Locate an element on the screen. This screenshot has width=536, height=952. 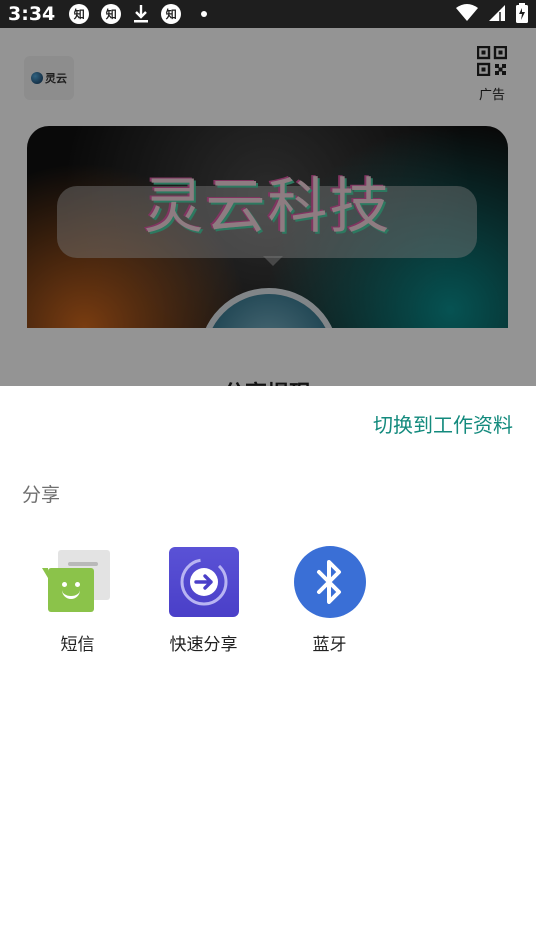
share-target-label: 短信 is located at coordinates (77, 645).